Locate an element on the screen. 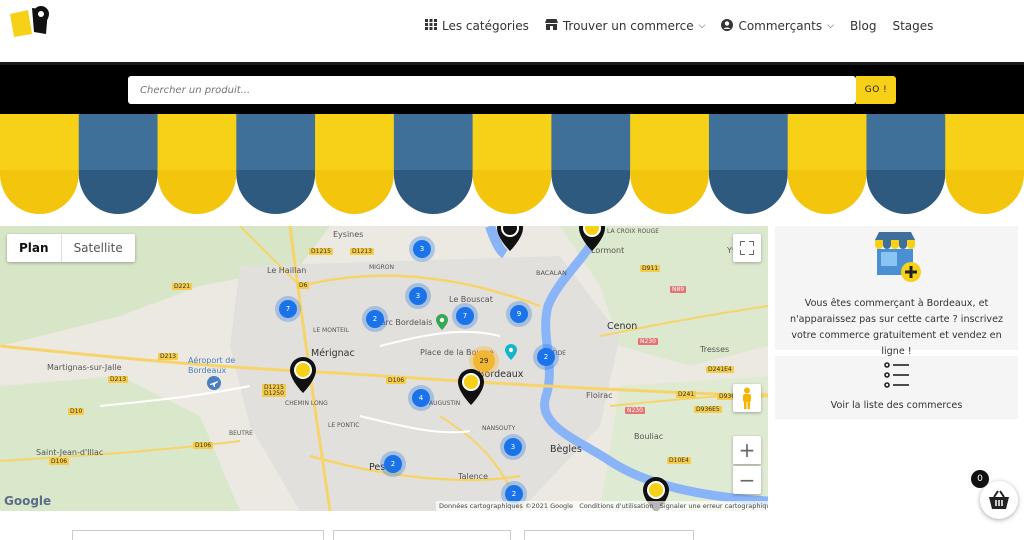 Image resolution: width=1024 pixels, height=540 pixels. road-label: D106 is located at coordinates (59, 461).